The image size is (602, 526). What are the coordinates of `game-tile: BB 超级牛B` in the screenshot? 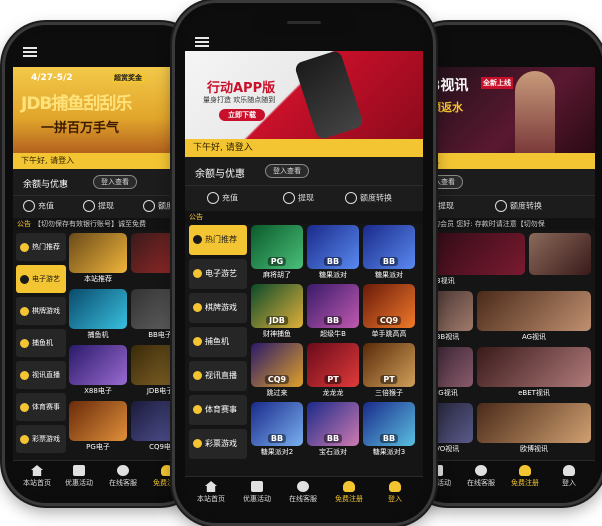 It's located at (333, 312).